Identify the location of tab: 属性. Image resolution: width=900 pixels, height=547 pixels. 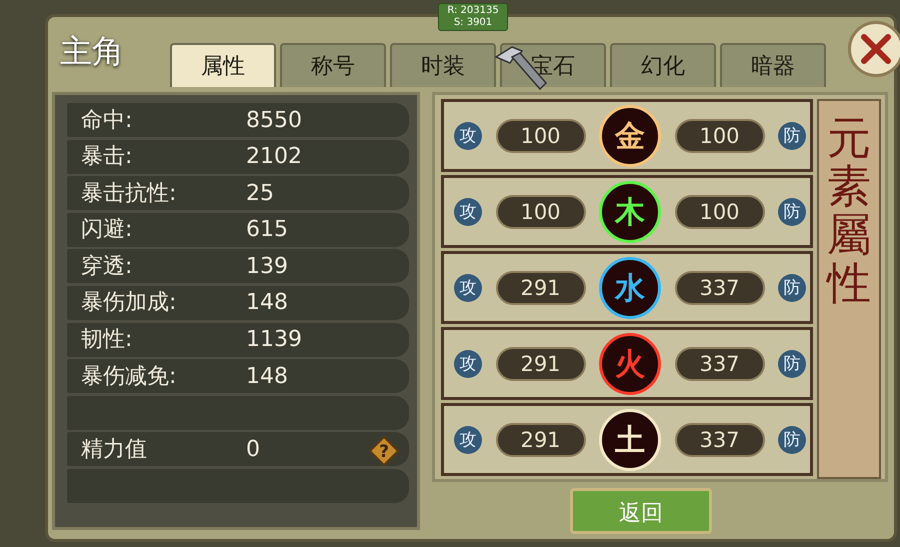
(223, 65).